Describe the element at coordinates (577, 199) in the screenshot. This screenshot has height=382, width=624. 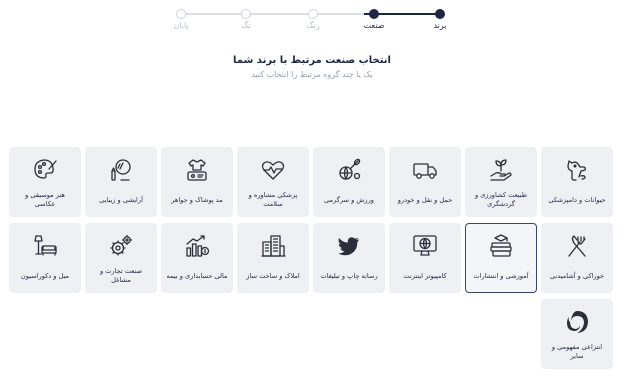
I see `industry-card-label: حیوانات و دامپزشکی` at that location.